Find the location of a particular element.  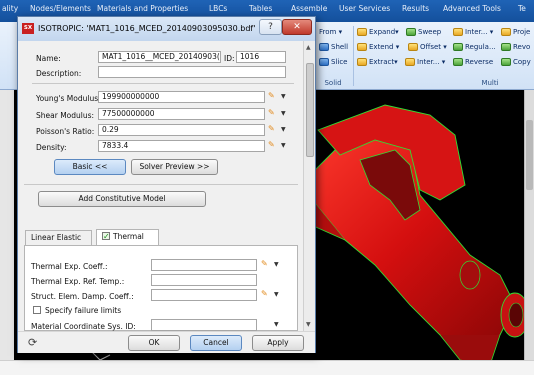

ribbon-extract-button: Extract▾ is located at coordinates (377, 62).